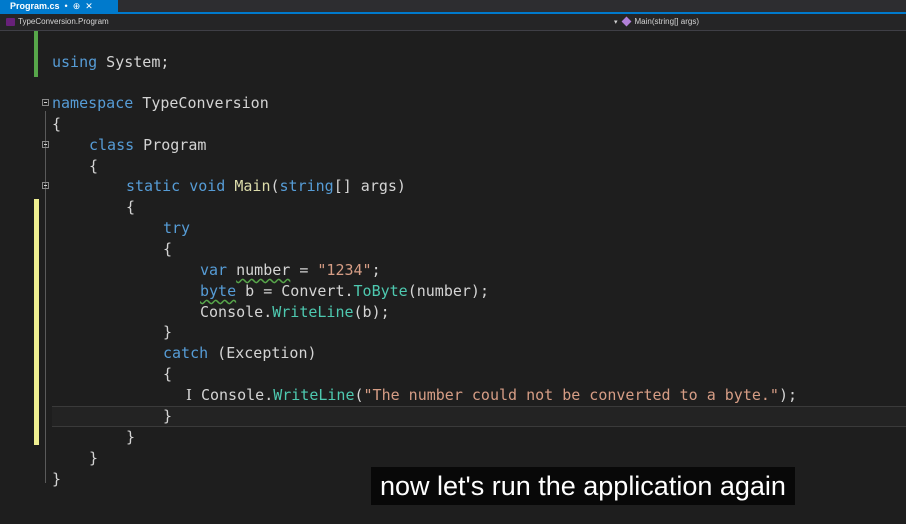 The height and width of the screenshot is (524, 906). What do you see at coordinates (89, 6) in the screenshot?
I see `close-icon: ✕` at bounding box center [89, 6].